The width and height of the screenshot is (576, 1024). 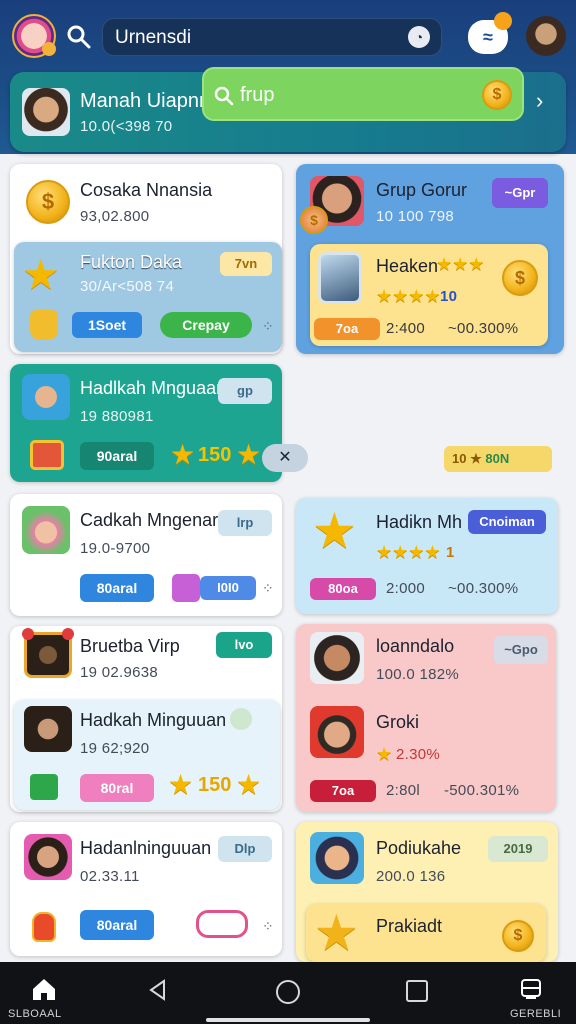 I want to click on chat-bubble-icon, so click(x=241, y=719).